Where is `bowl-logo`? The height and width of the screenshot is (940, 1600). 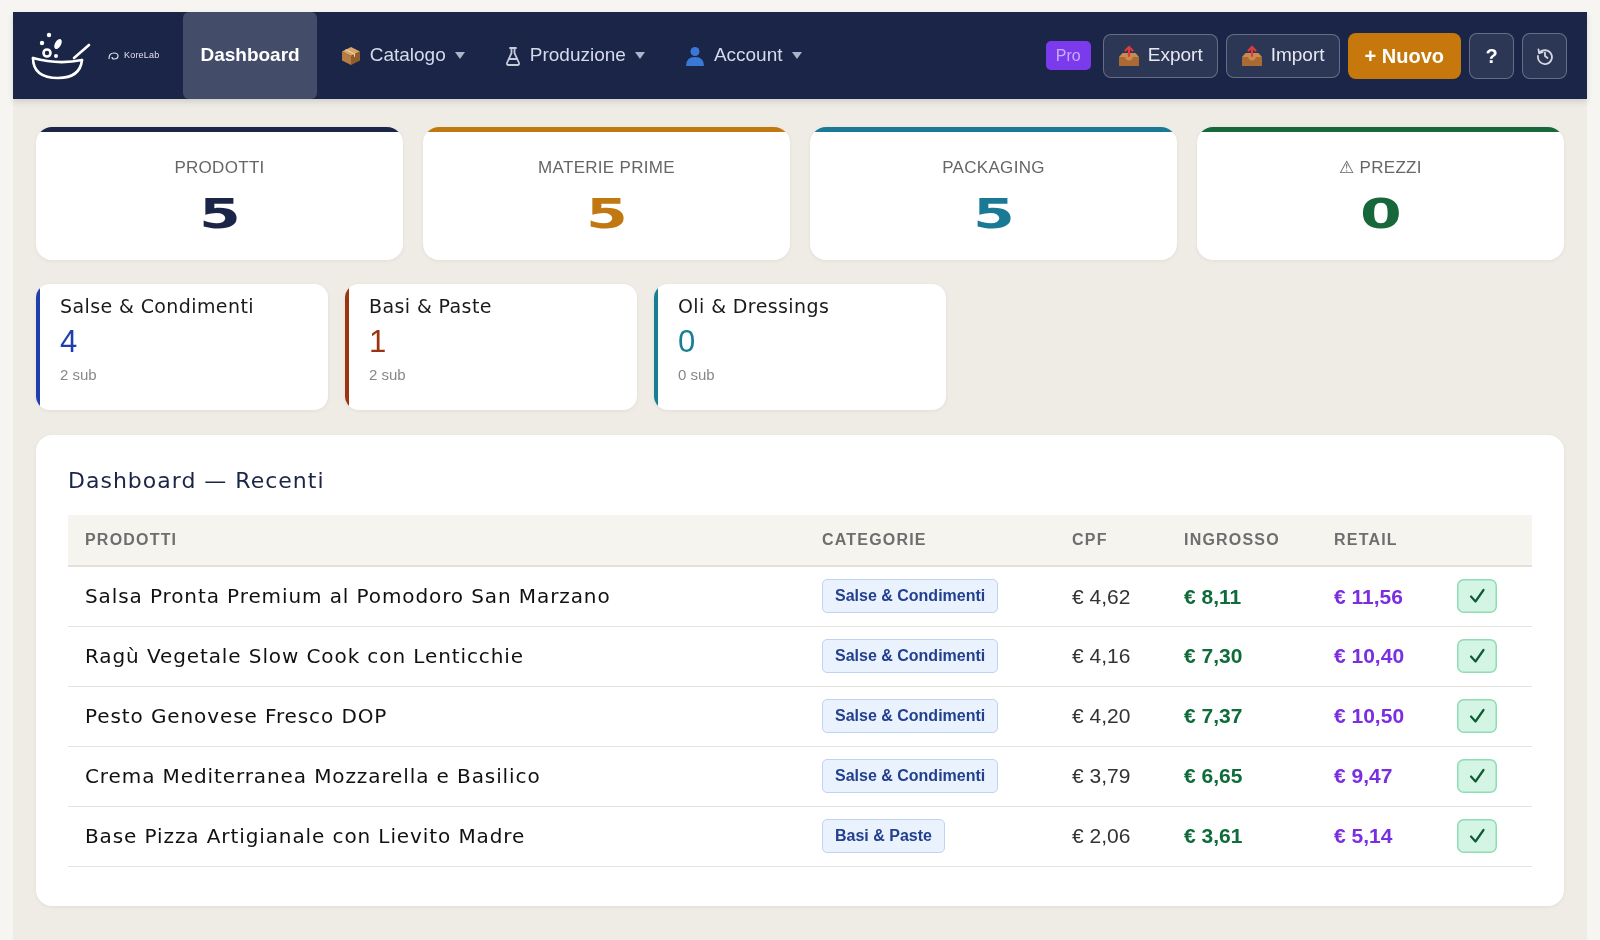
bowl-logo is located at coordinates (61, 55).